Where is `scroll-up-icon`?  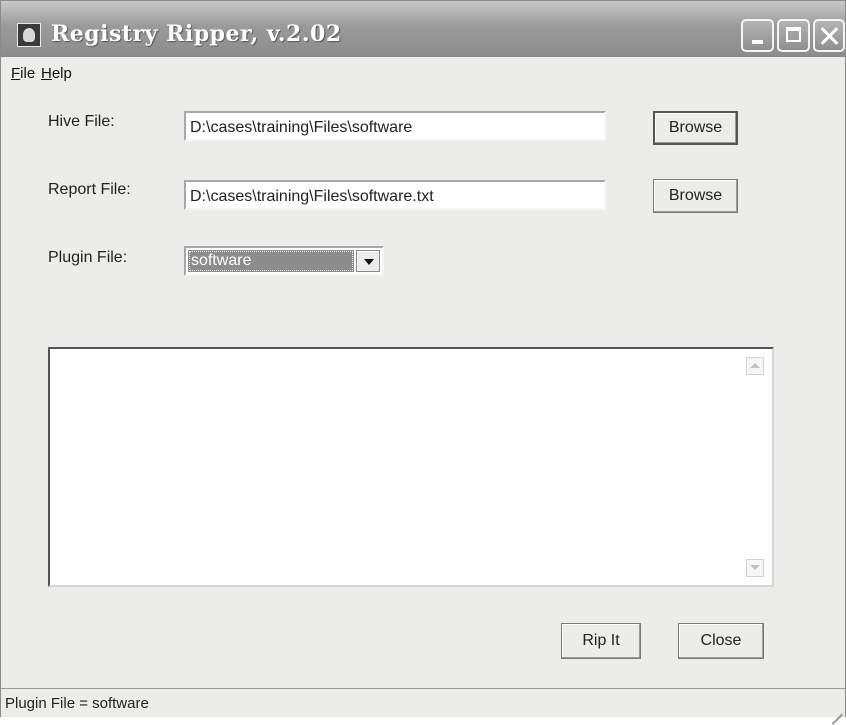
scroll-up-icon is located at coordinates (755, 366).